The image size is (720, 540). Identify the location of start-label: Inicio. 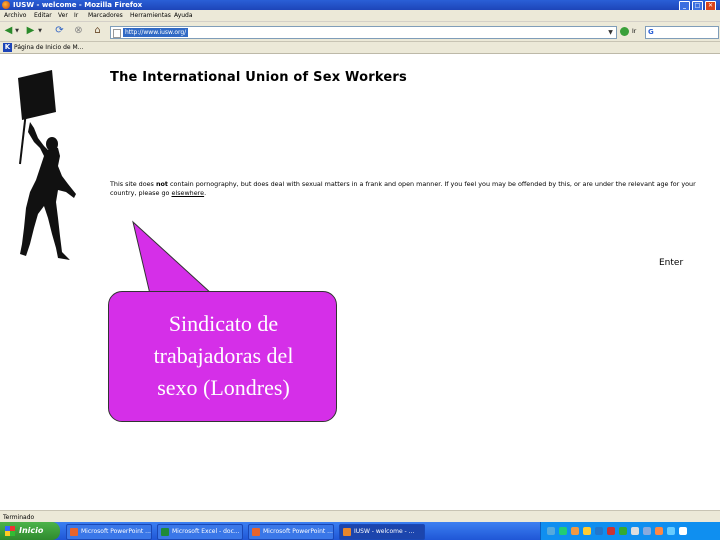
(31, 530).